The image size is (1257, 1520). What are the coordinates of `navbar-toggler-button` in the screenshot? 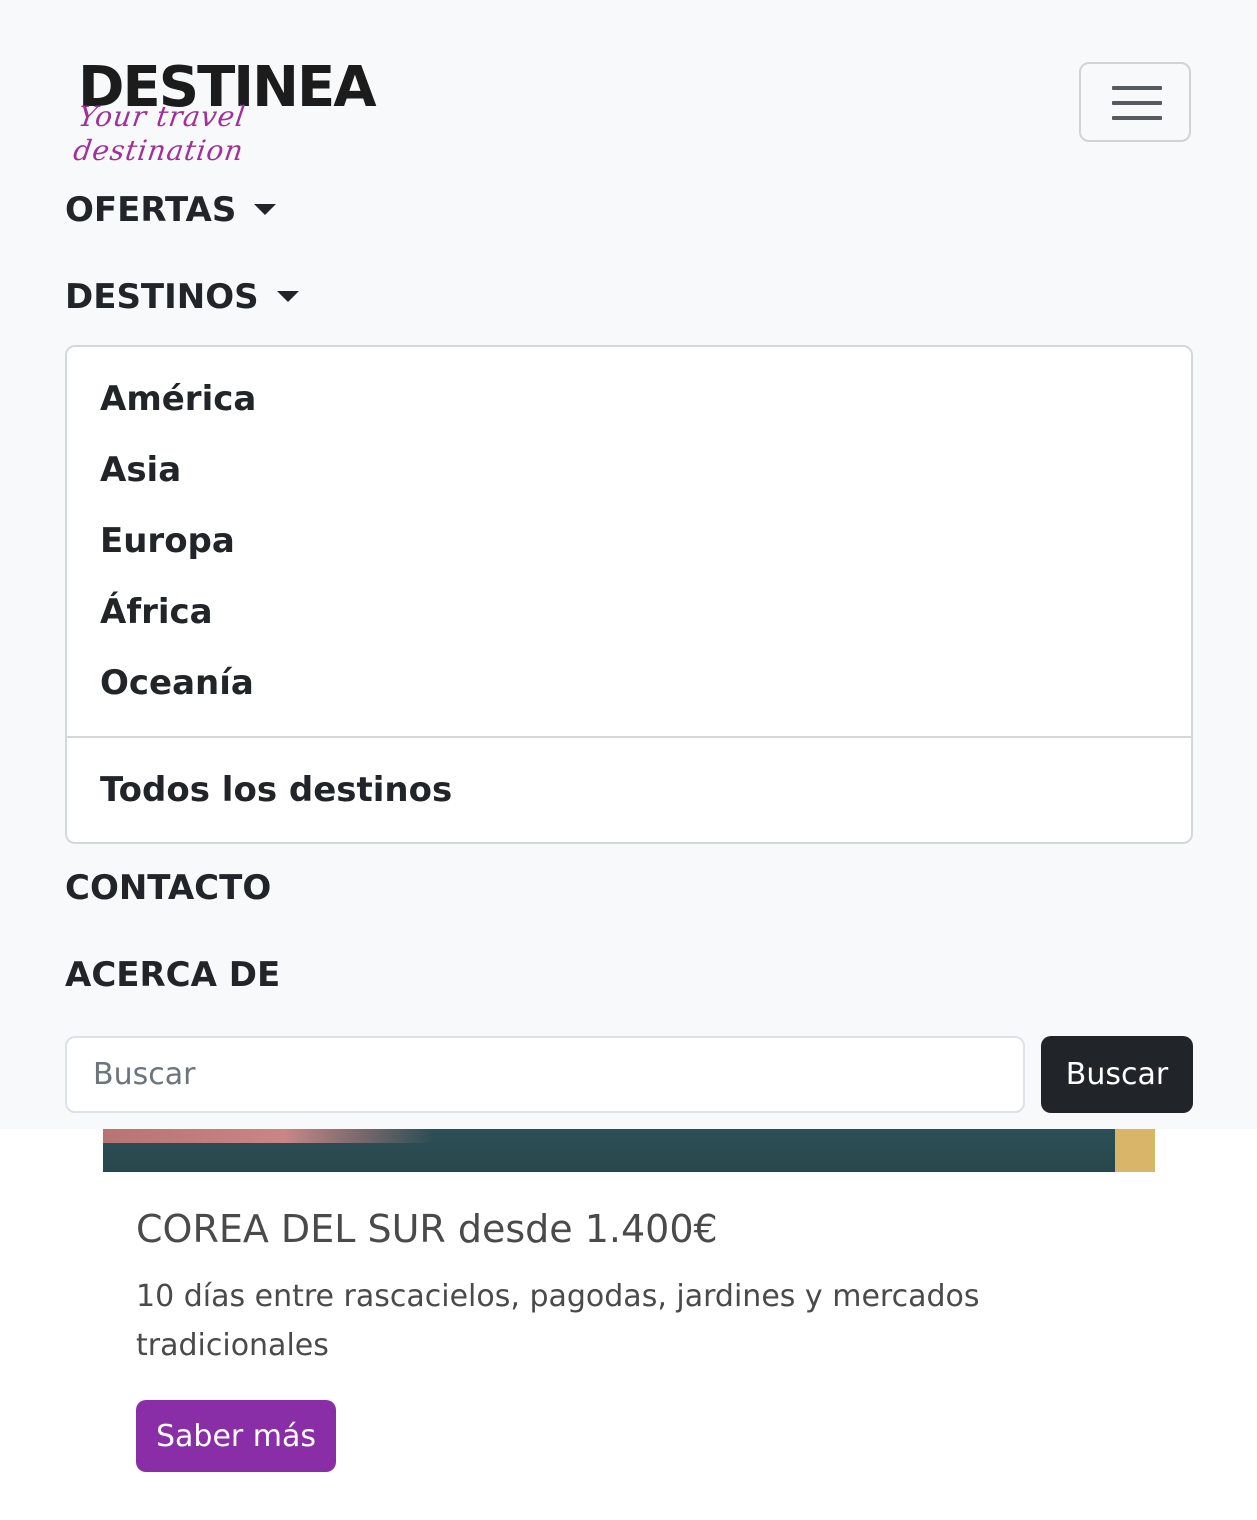 It's located at (1135, 102).